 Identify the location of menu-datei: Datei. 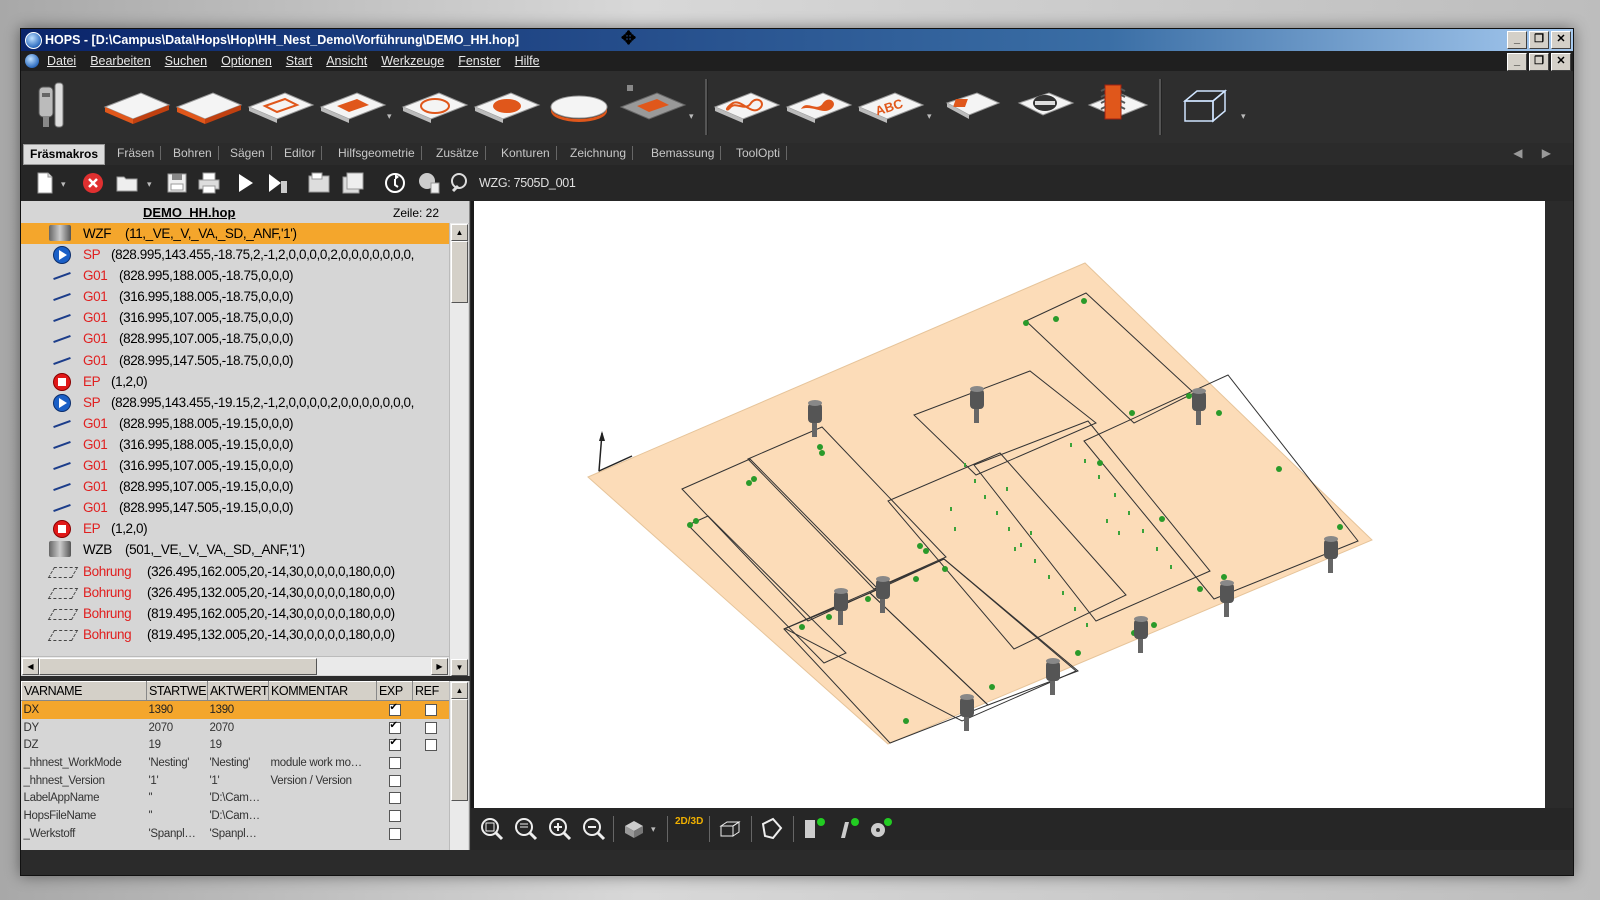
(61, 61).